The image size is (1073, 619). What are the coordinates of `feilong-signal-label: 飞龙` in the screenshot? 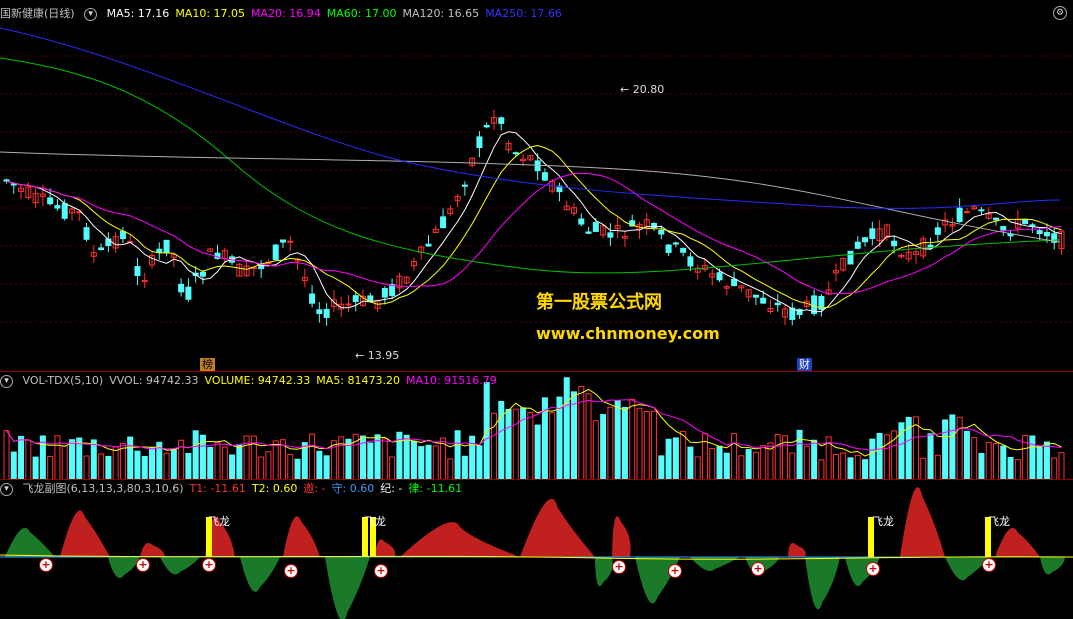 It's located at (883, 521).